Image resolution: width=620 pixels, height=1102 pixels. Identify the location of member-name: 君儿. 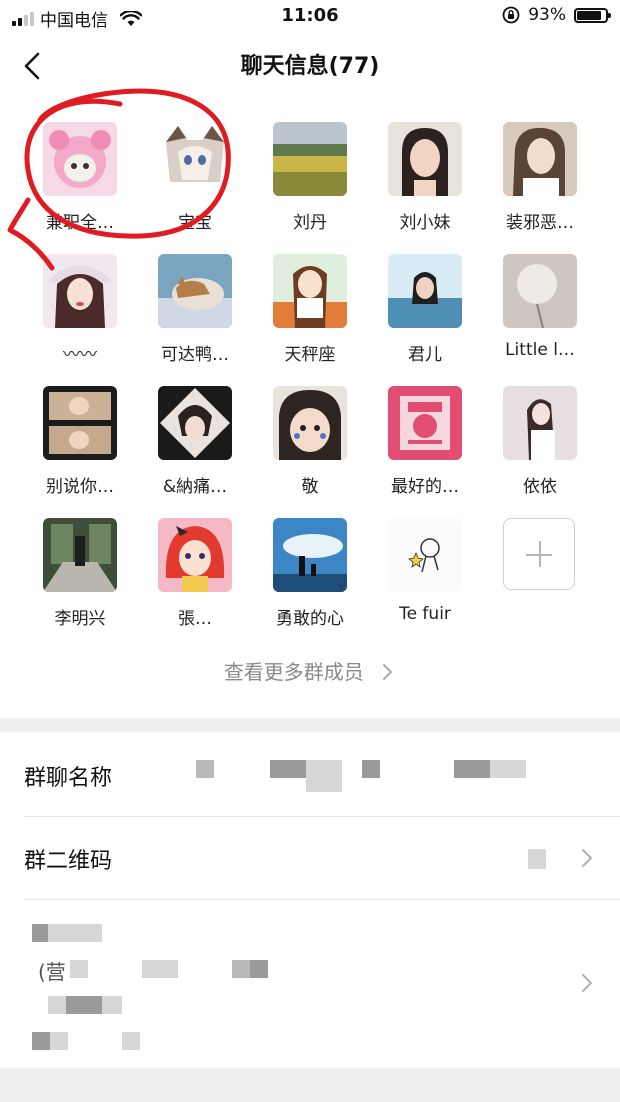
(425, 355).